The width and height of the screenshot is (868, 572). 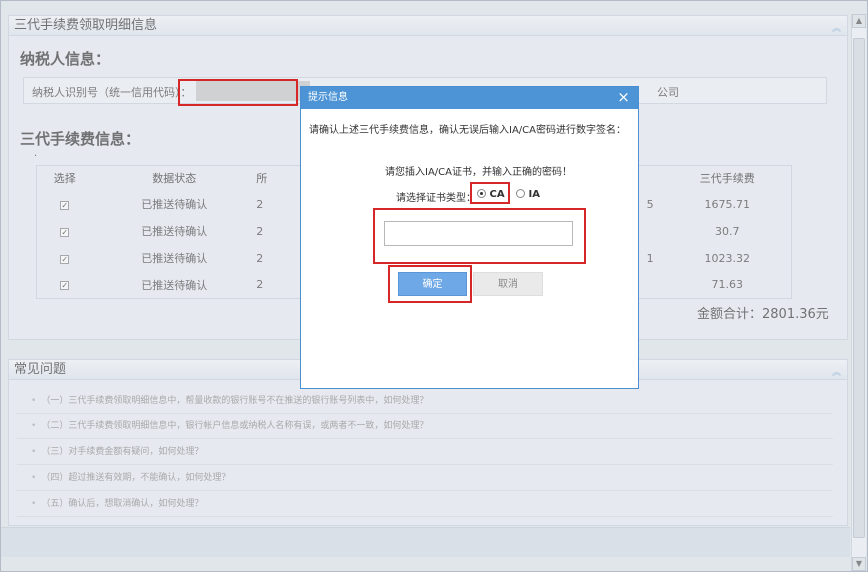 I want to click on dialog-header: 提示信息, so click(x=469, y=98).